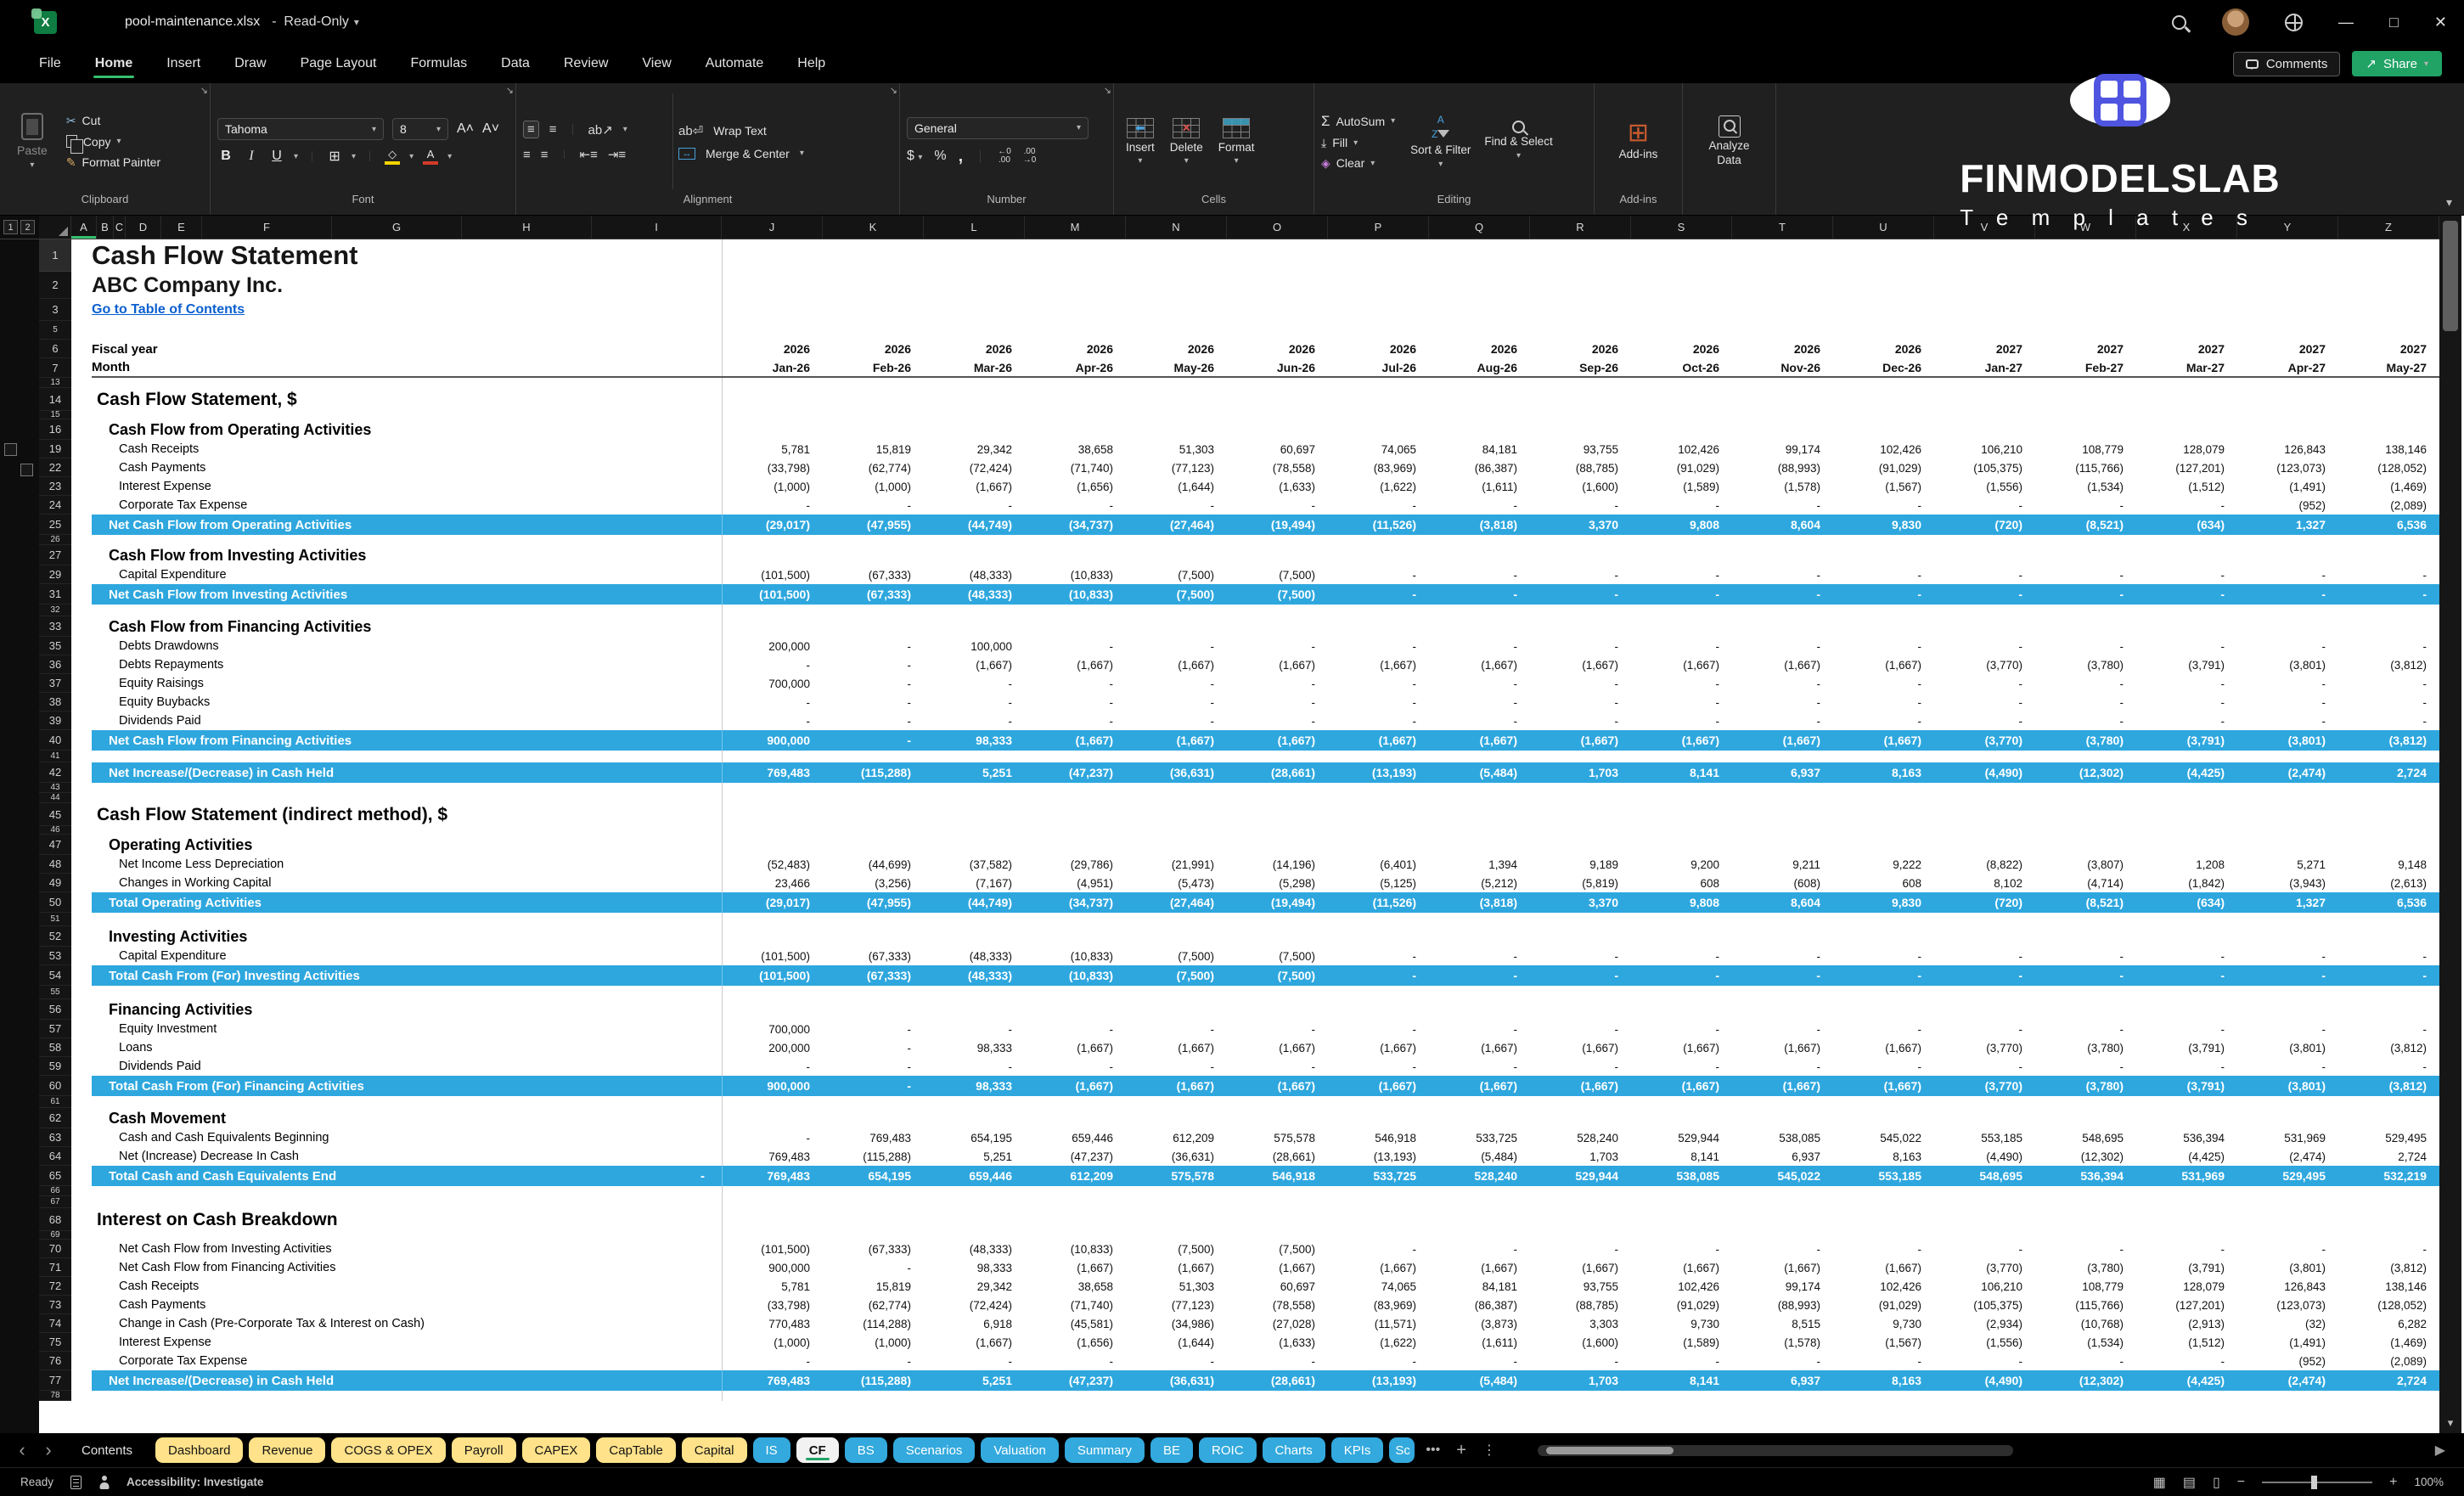  Describe the element at coordinates (1076, 574) in the screenshot. I see `cell: (10,833)` at that location.